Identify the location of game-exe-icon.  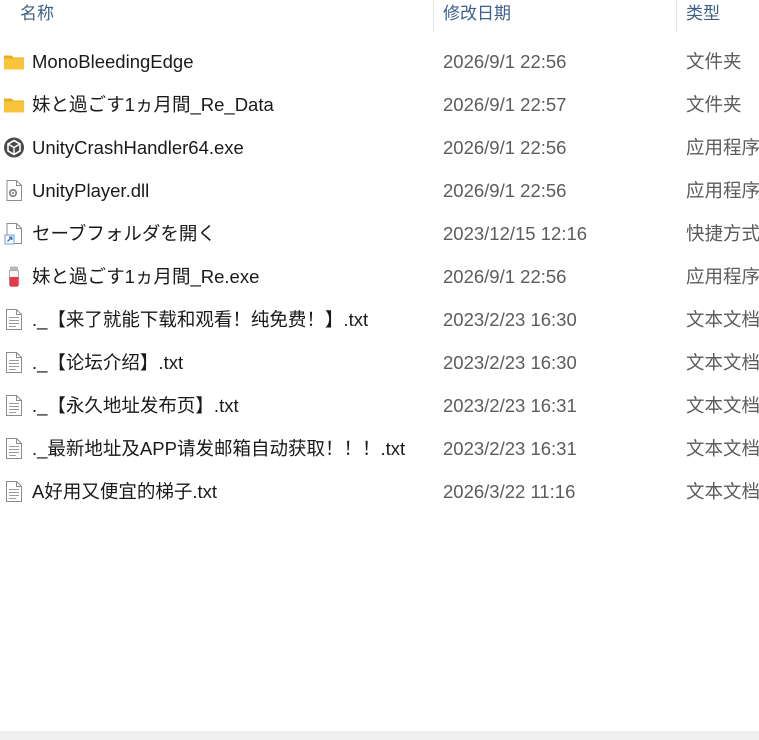
(14, 276).